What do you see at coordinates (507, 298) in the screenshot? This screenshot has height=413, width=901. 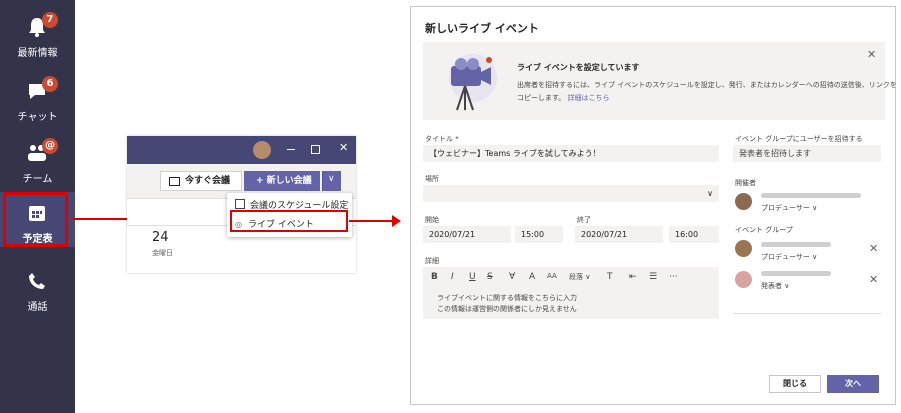 I see `details-text-line: ライブイベントに関する情報をこちらに入力` at bounding box center [507, 298].